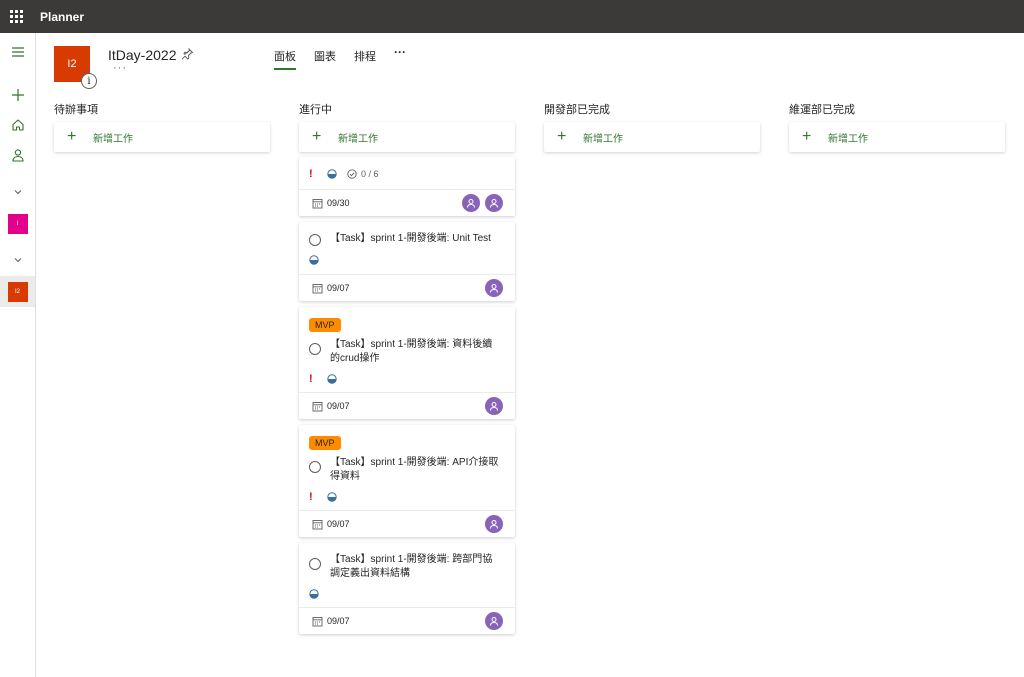  Describe the element at coordinates (62, 17) in the screenshot. I see `app-name: Planner` at that location.